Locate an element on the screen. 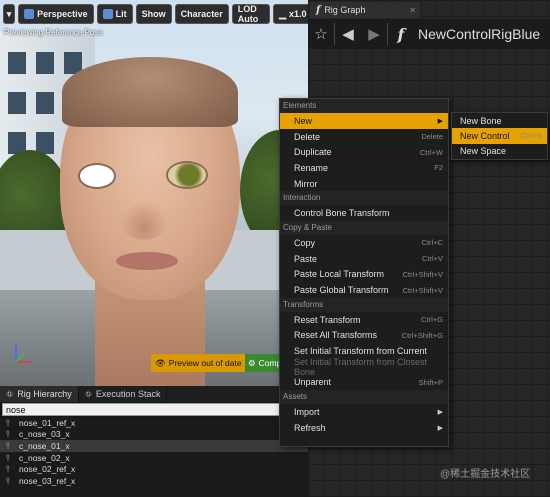 The image size is (550, 497). tab-rig-hierarchy: ⛗ Rig Hierarchy is located at coordinates (39, 394).